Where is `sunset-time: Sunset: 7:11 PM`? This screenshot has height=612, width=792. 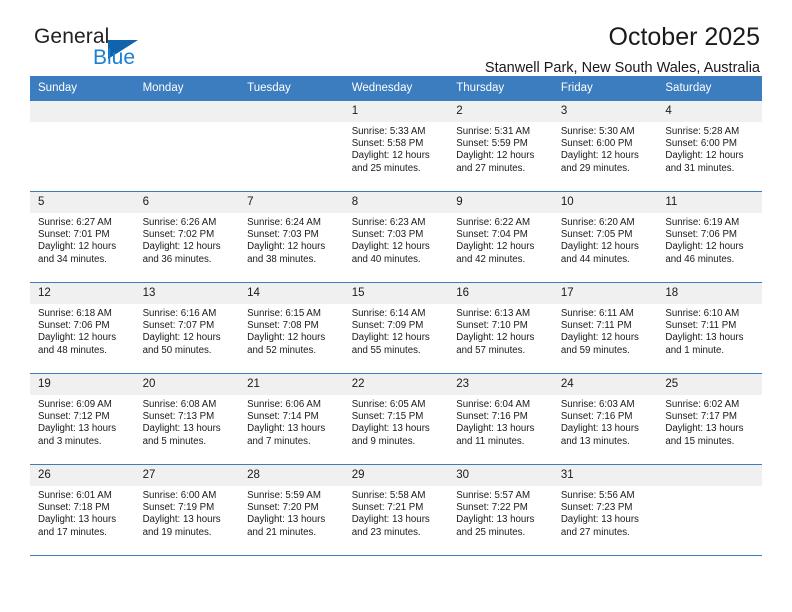 sunset-time: Sunset: 7:11 PM is located at coordinates (596, 326).